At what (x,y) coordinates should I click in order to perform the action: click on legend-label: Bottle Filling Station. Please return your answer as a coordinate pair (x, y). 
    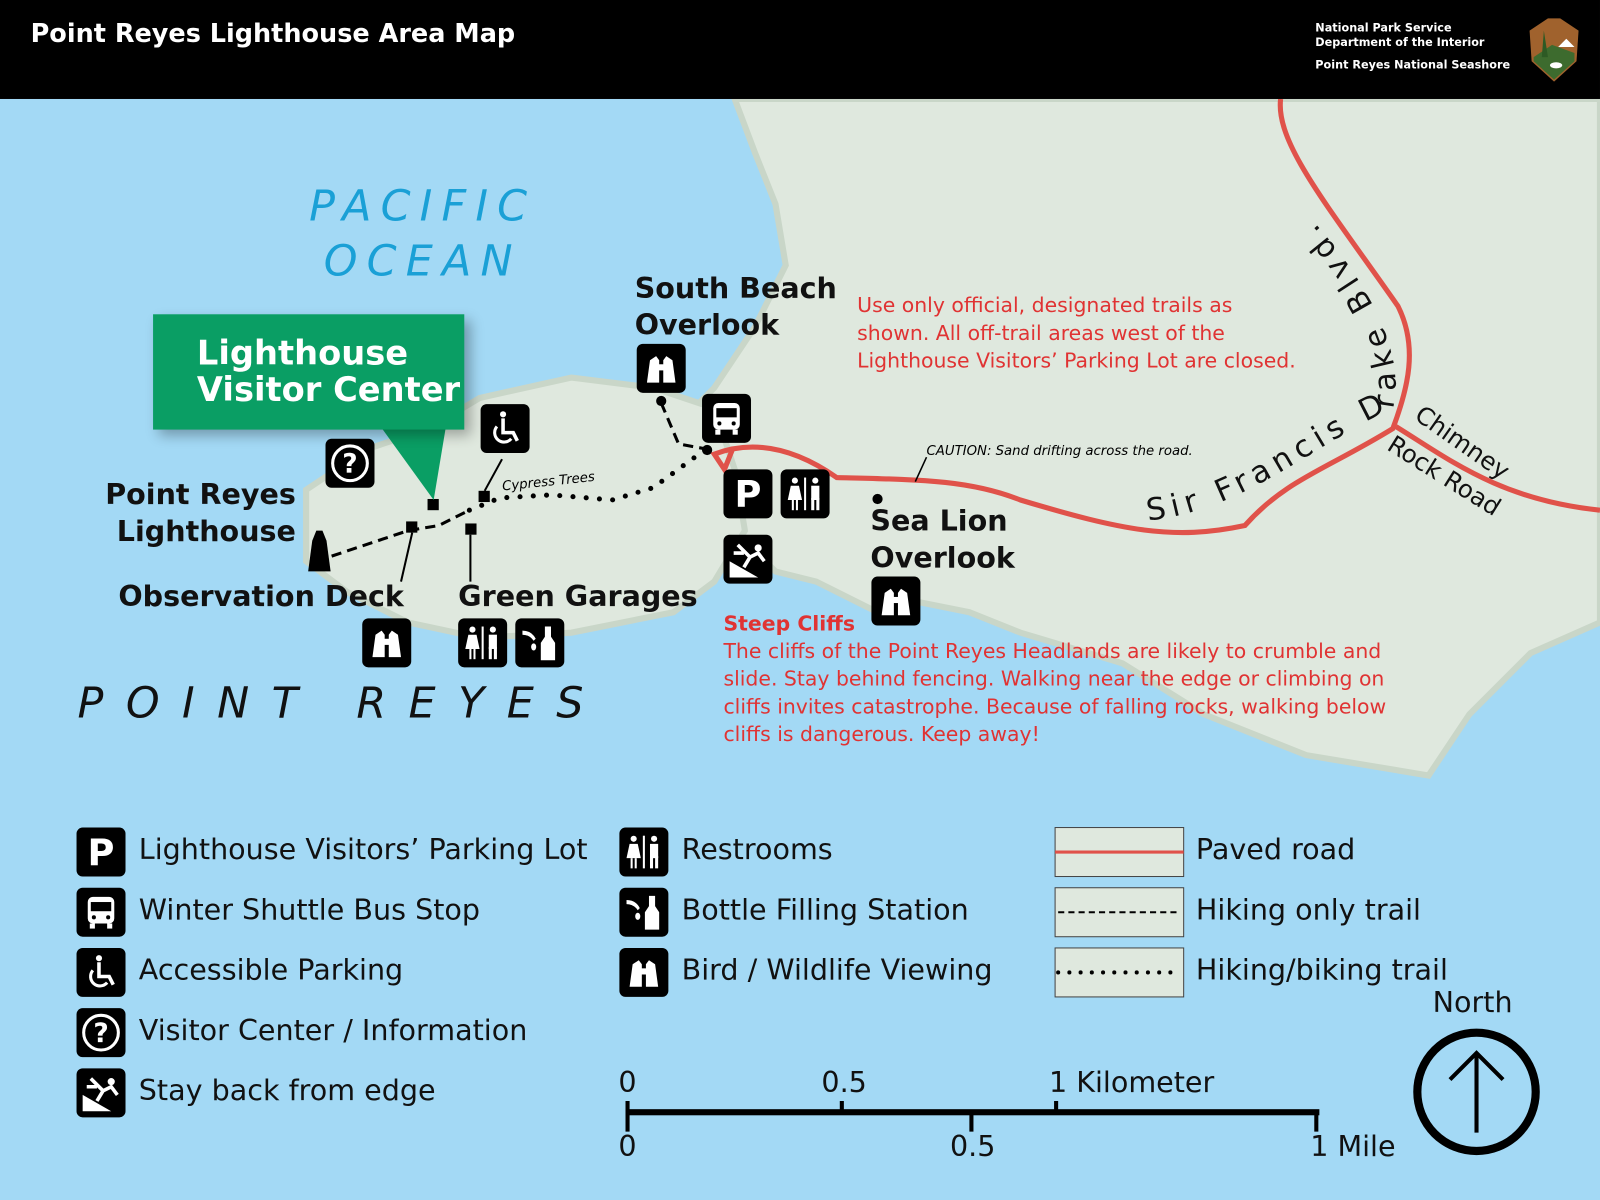
    Looking at the image, I should click on (825, 909).